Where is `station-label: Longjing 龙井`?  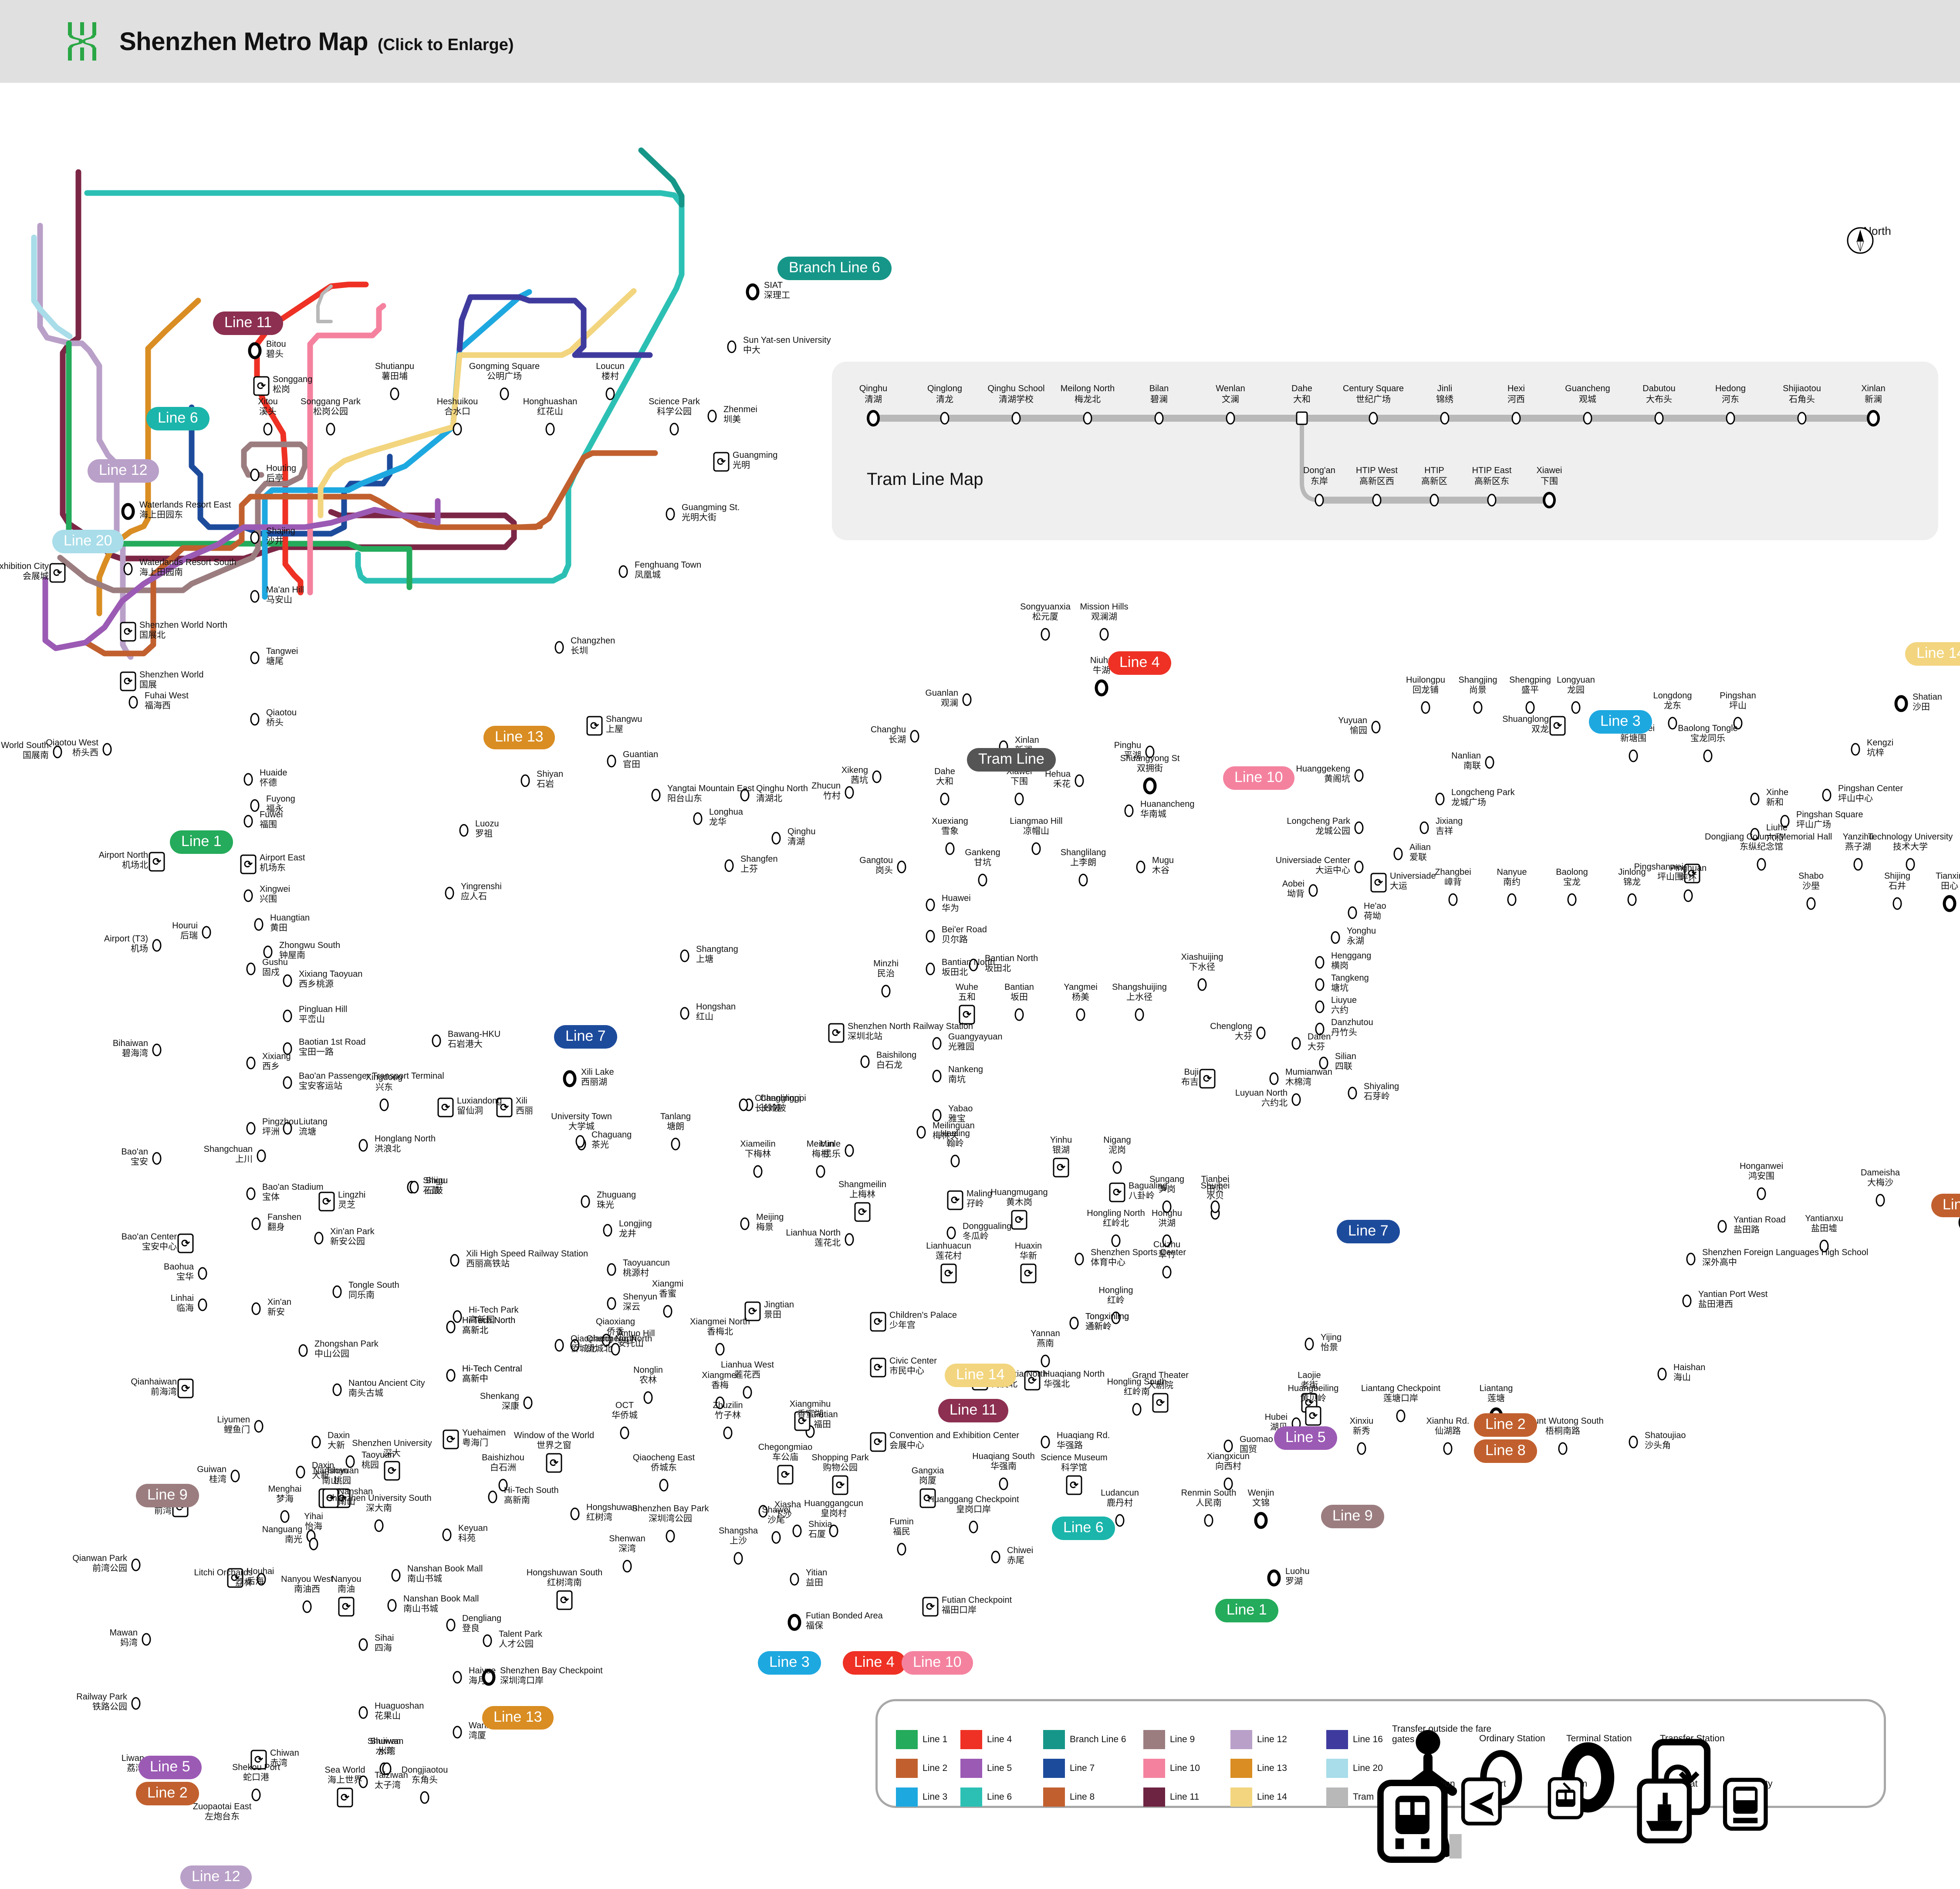 station-label: Longjing 龙井 is located at coordinates (635, 1229).